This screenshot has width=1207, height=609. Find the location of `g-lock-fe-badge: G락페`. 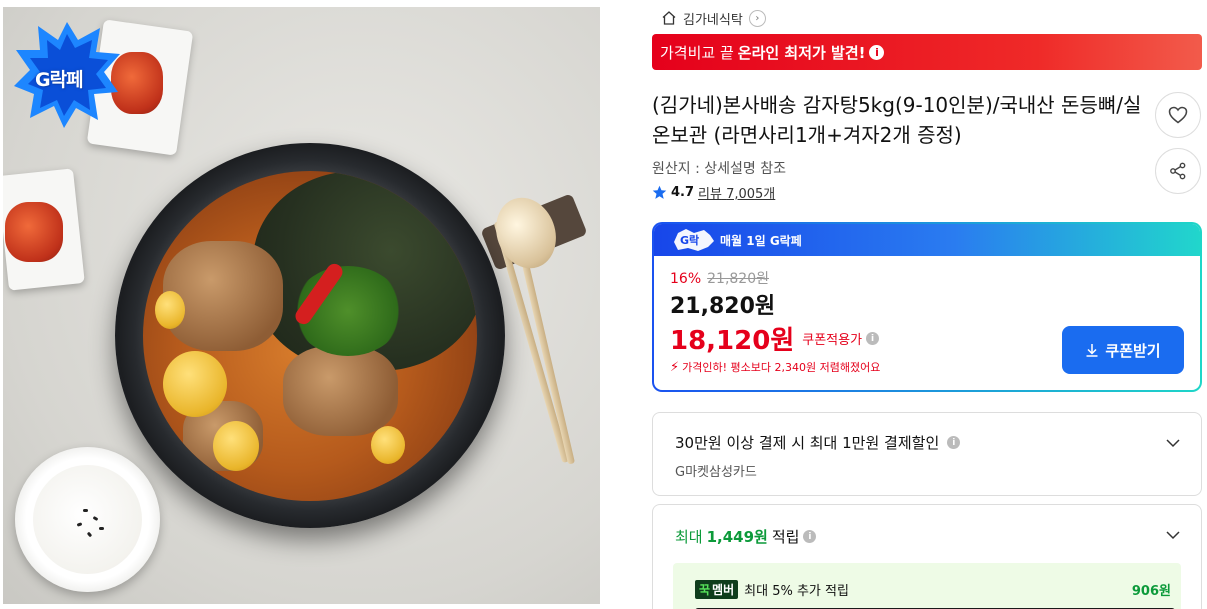

g-lock-fe-badge: G락페 is located at coordinates (67, 75).